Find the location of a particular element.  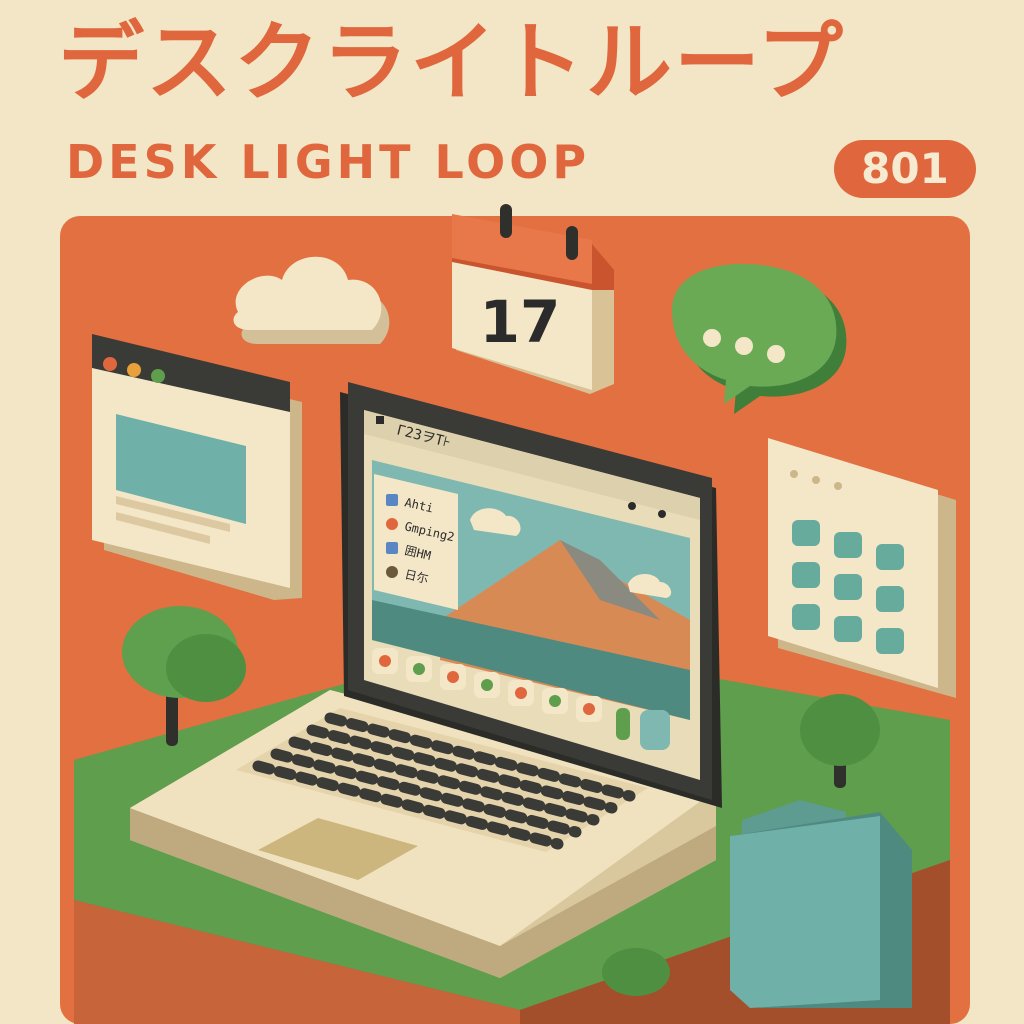

bush-icon is located at coordinates (636, 972).